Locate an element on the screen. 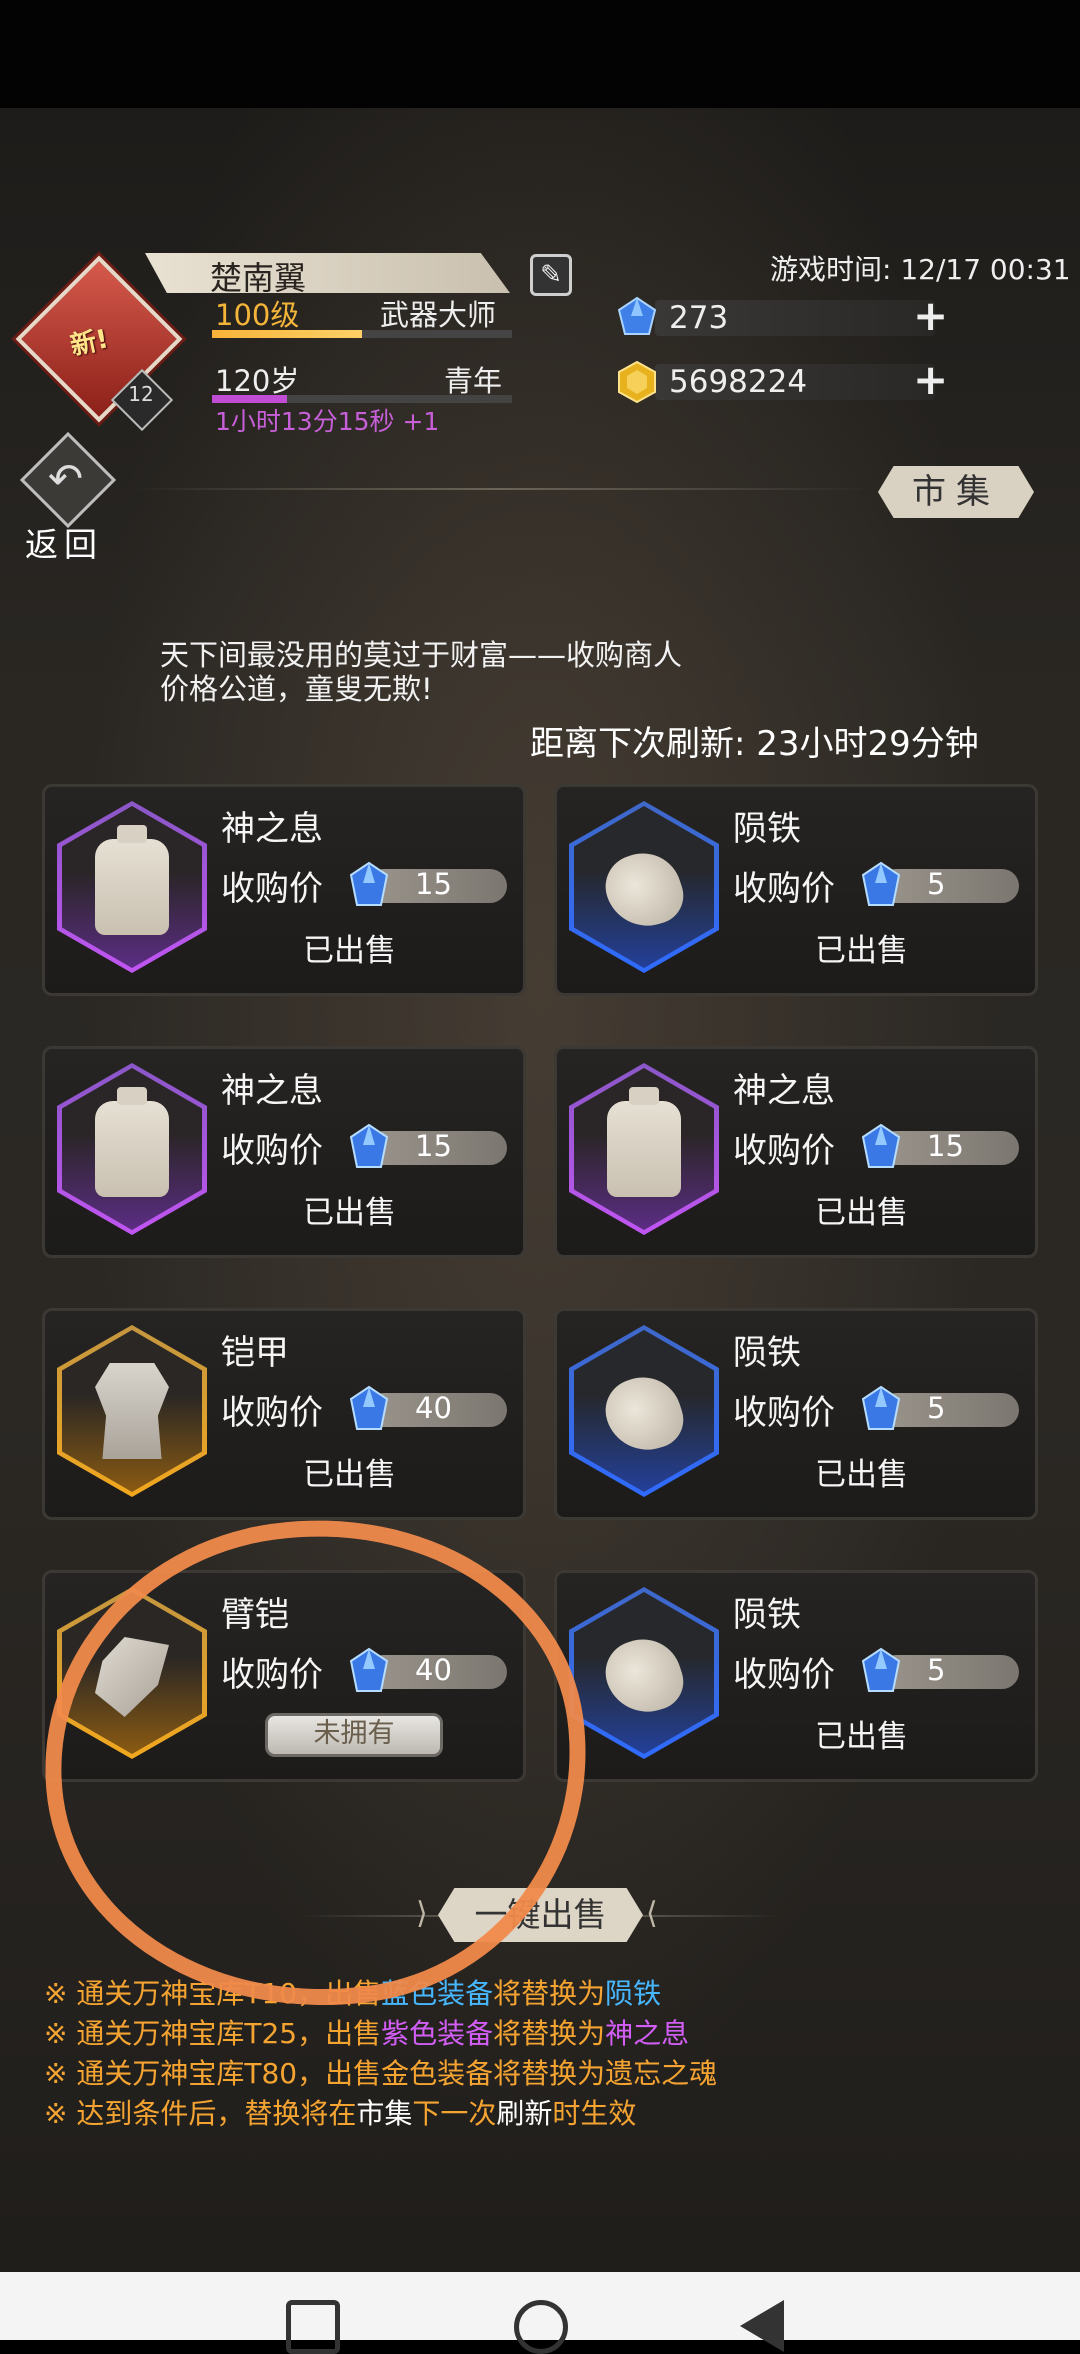 The image size is (1080, 2354). armor-icon is located at coordinates (132, 1411).